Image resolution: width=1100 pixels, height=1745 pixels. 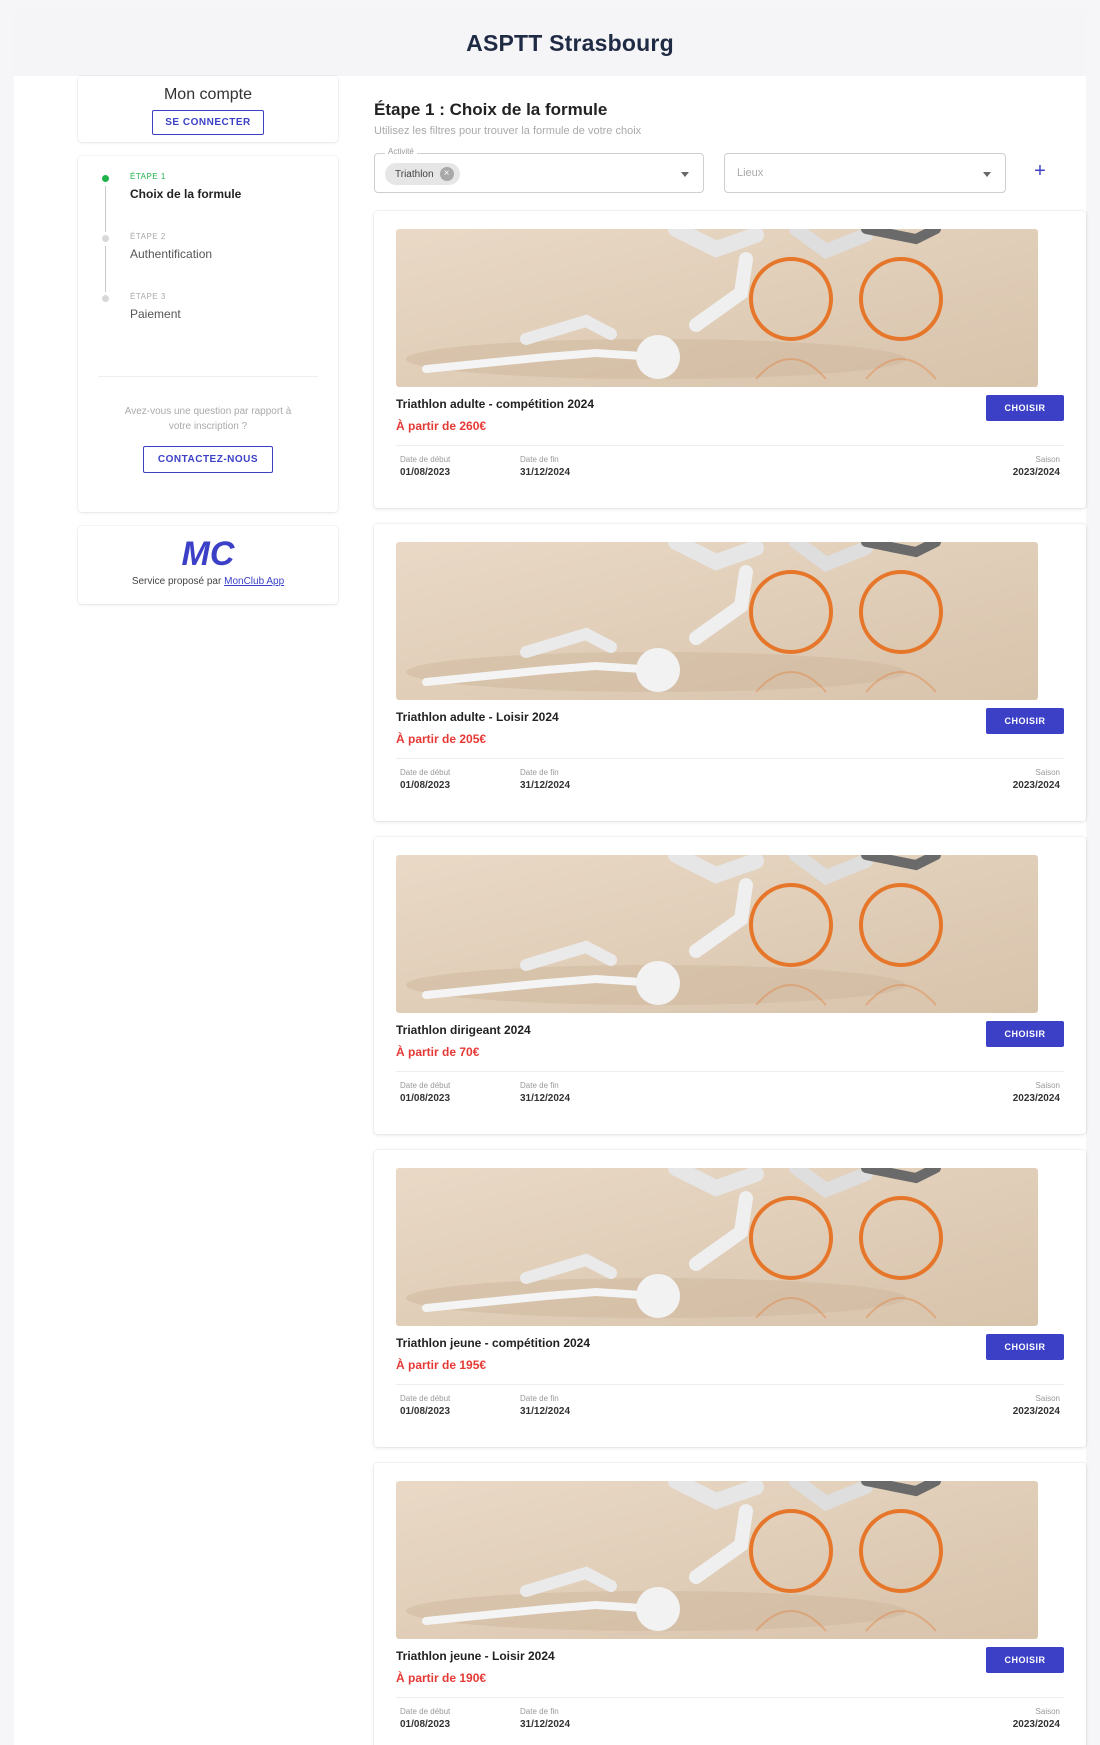 I want to click on club-title: ASPTT Strasbourg, so click(x=570, y=42).